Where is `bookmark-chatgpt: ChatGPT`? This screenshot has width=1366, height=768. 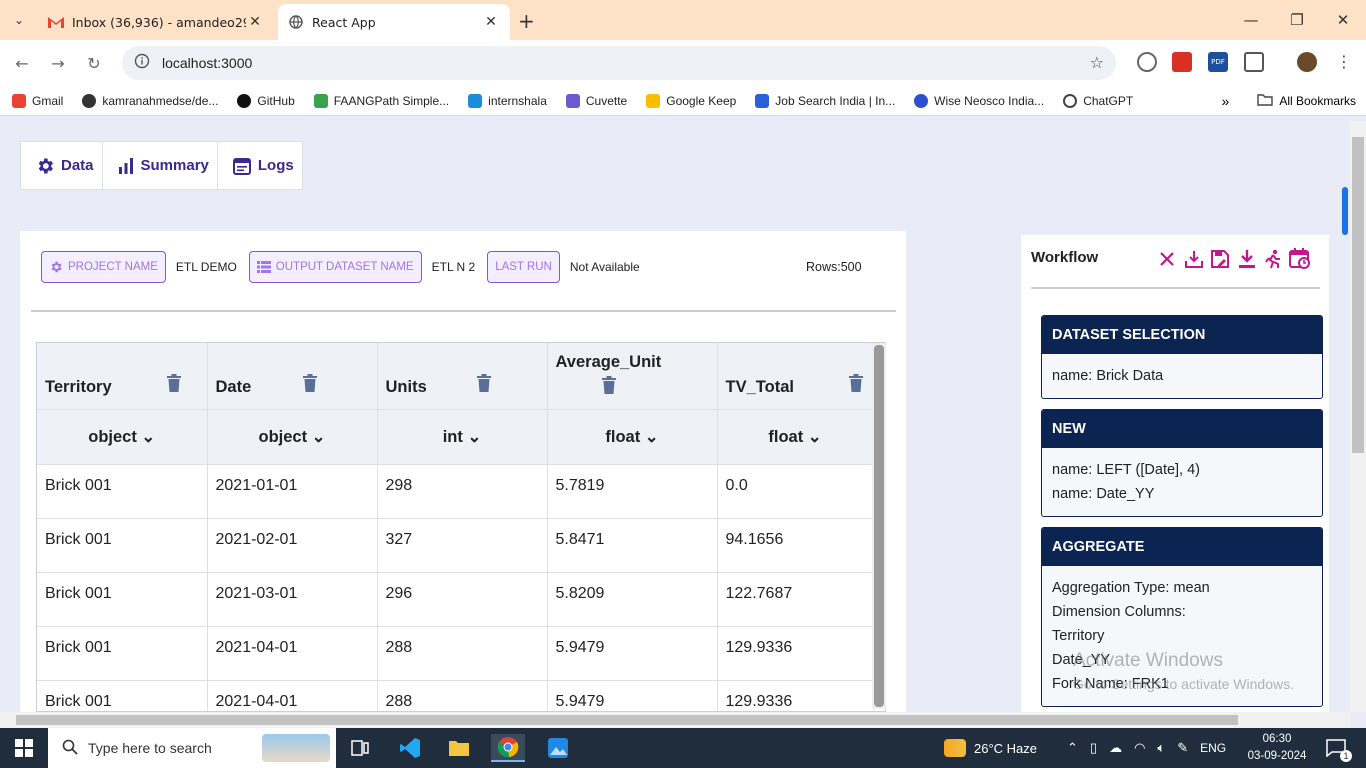 bookmark-chatgpt: ChatGPT is located at coordinates (1098, 100).